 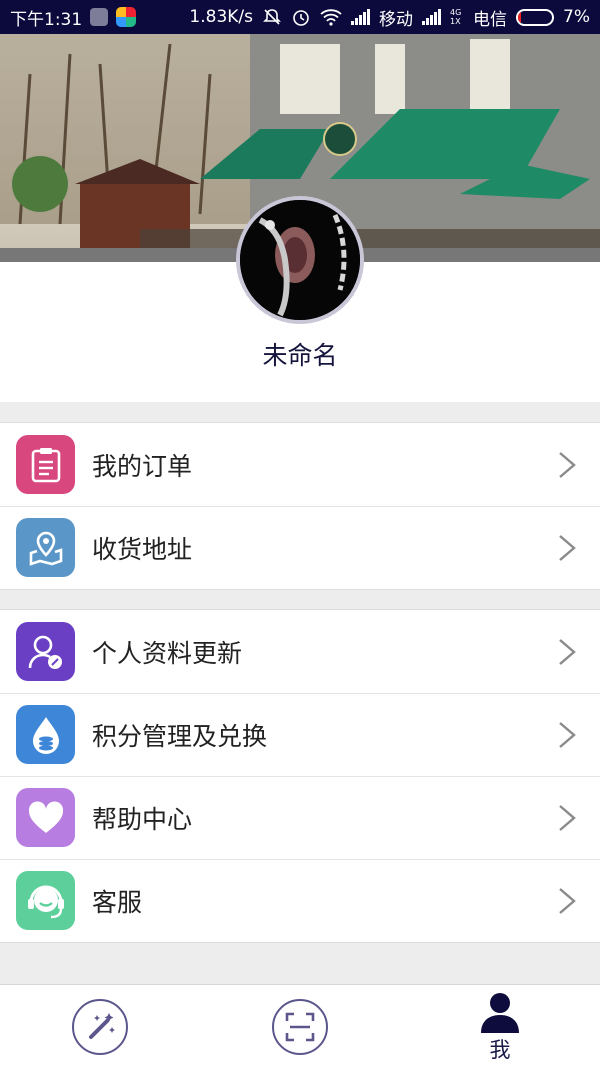 I want to click on points-drop-icon, so click(x=45, y=734).